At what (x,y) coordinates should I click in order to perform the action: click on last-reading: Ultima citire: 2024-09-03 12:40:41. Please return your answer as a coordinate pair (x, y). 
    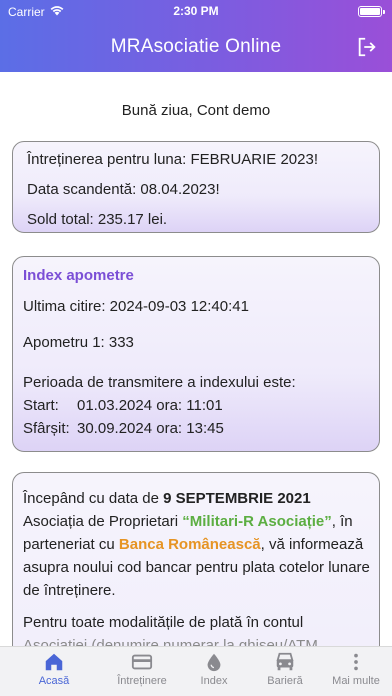
    Looking at the image, I should click on (136, 306).